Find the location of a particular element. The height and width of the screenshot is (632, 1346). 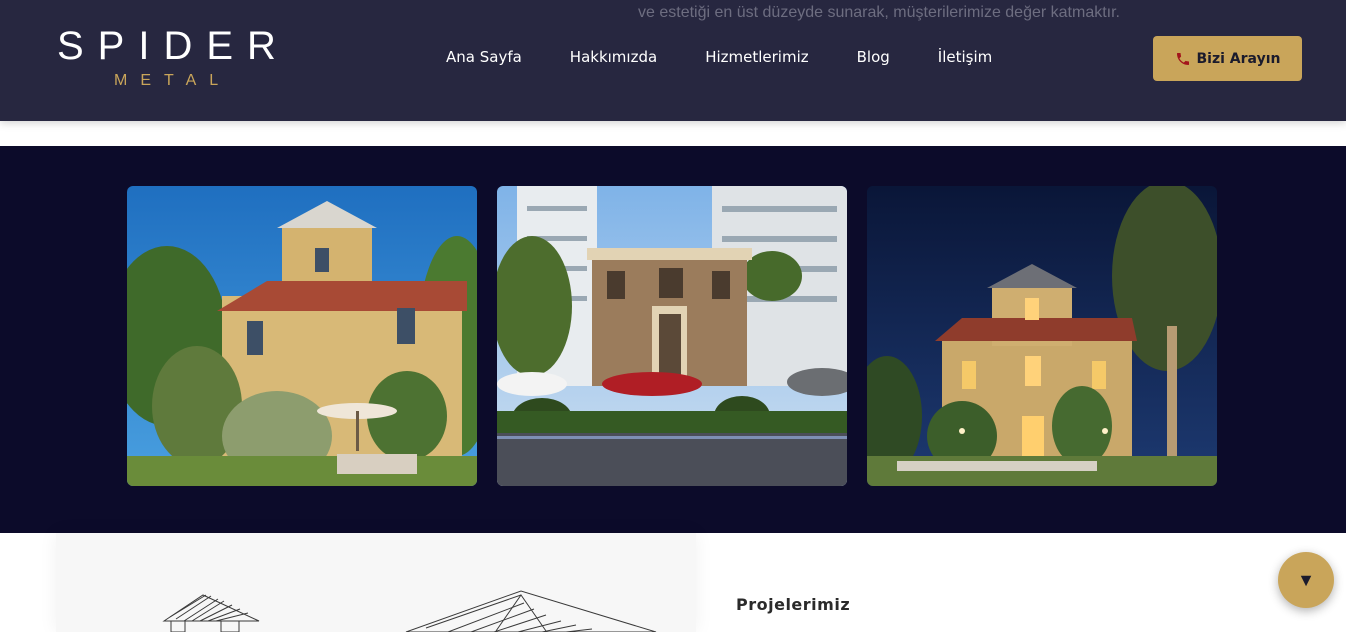

nav-item-hizmetlerimiz: Hizmetlerimiz is located at coordinates (756, 57).